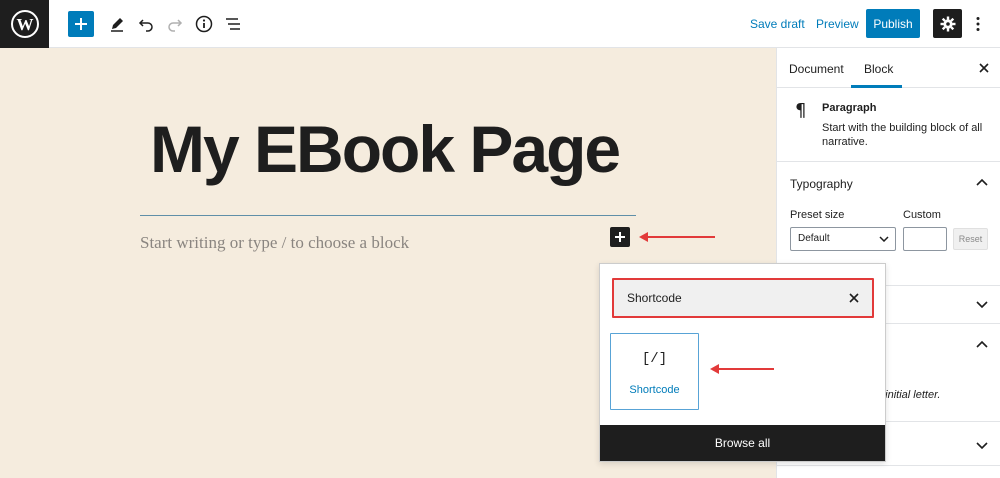 Image resolution: width=1000 pixels, height=478 pixels. Describe the element at coordinates (742, 443) in the screenshot. I see `browse-all-button: Browse all` at that location.